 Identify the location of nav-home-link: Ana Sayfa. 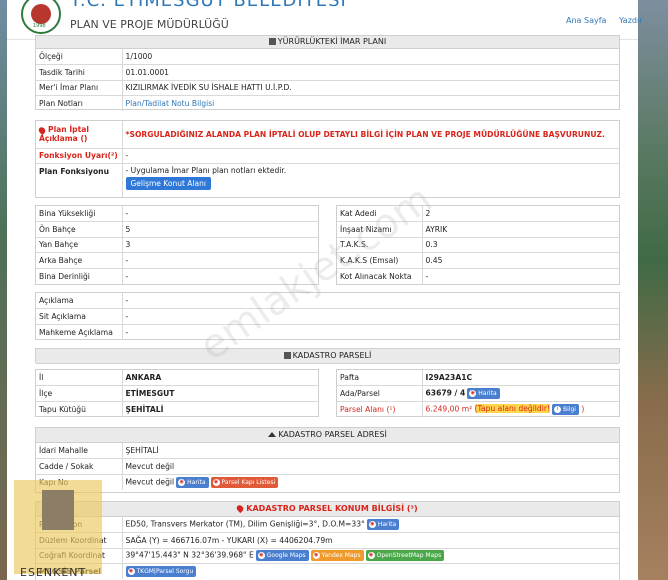
(586, 20).